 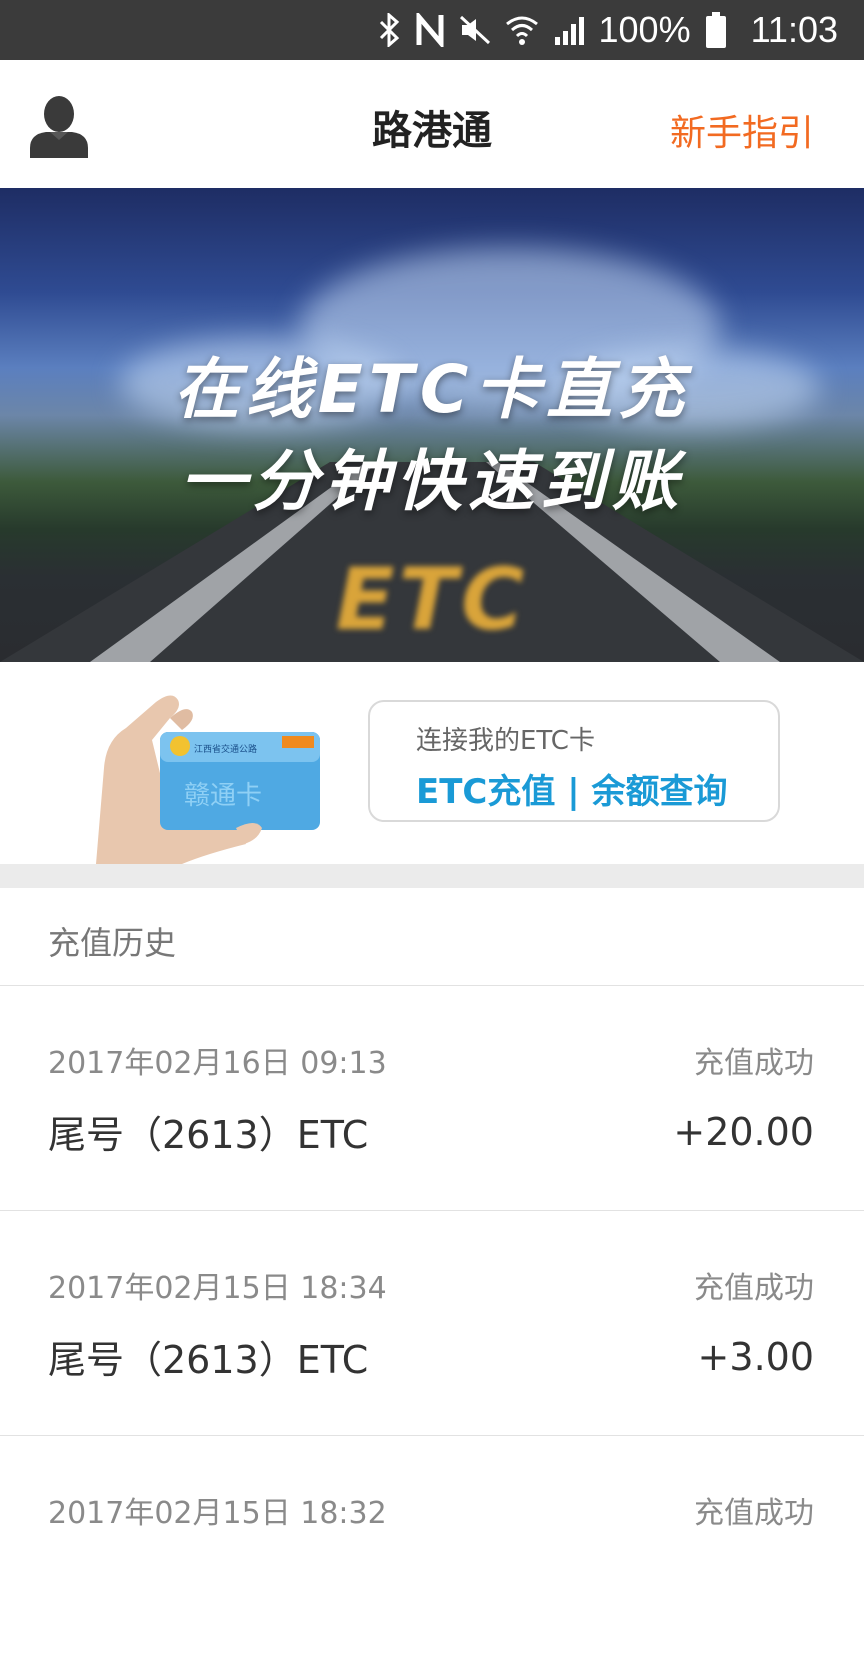 I want to click on history-record: 2017年02月15日 18:34 充值成功 尾号（2613）ETC +3.00, so click(x=432, y=1323).